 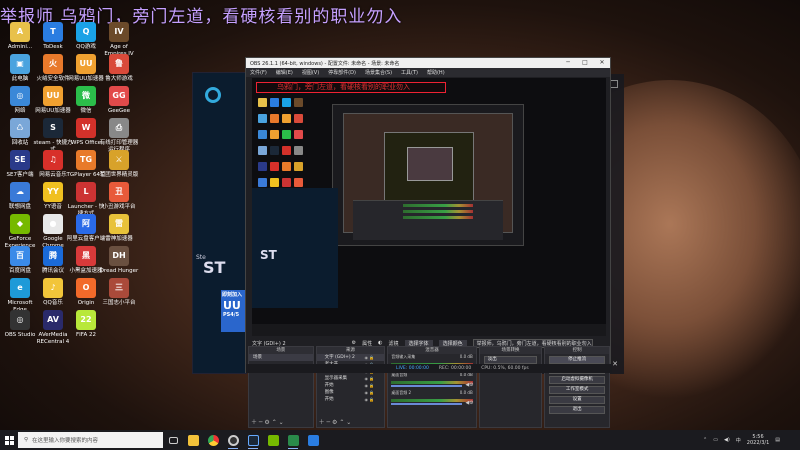 I want to click on desktop-icon: 三三国志小平台, so click(x=119, y=292).